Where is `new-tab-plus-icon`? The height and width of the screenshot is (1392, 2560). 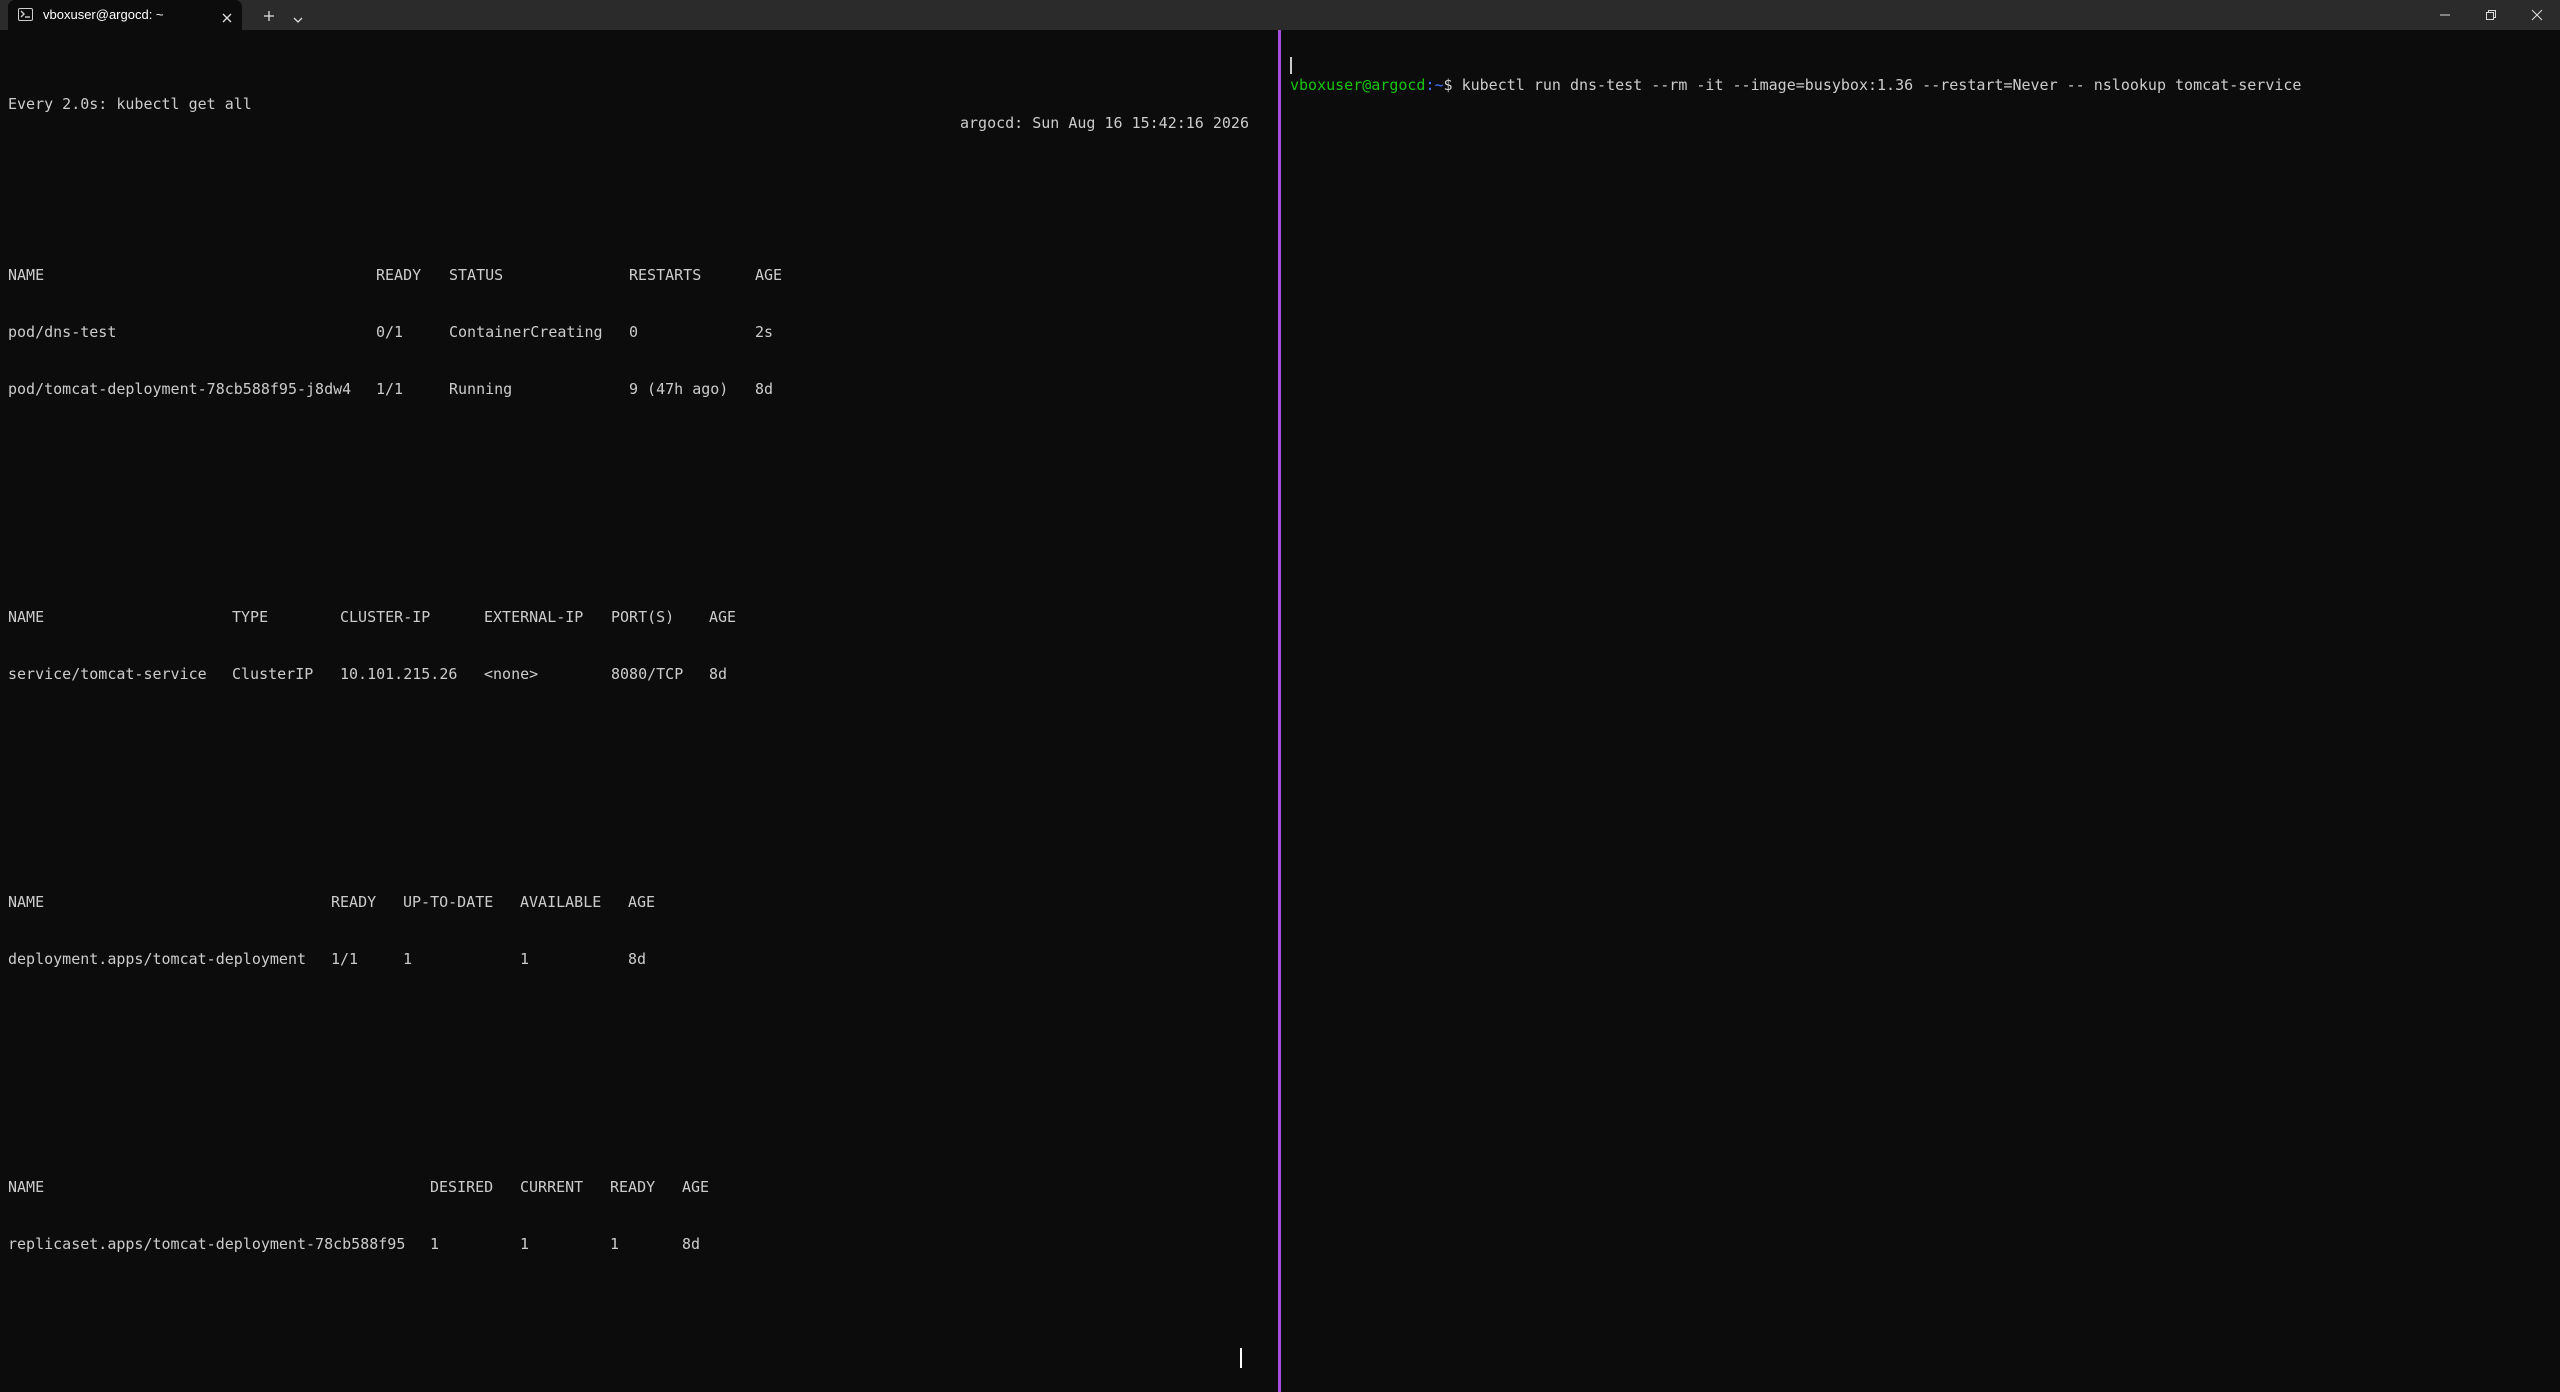 new-tab-plus-icon is located at coordinates (269, 15).